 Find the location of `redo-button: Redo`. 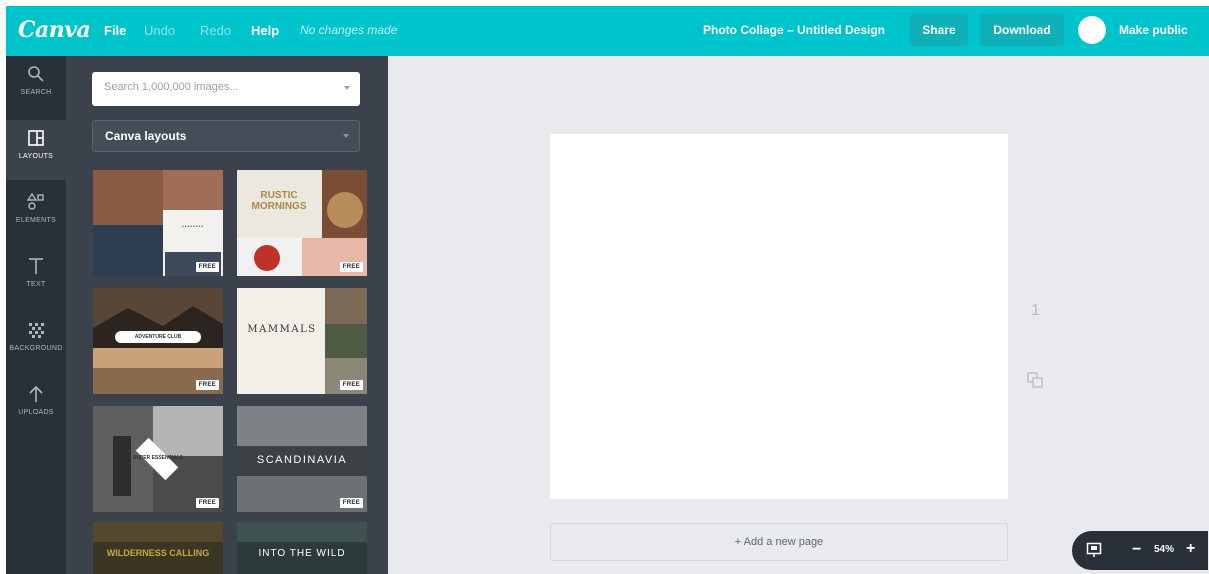

redo-button: Redo is located at coordinates (215, 30).